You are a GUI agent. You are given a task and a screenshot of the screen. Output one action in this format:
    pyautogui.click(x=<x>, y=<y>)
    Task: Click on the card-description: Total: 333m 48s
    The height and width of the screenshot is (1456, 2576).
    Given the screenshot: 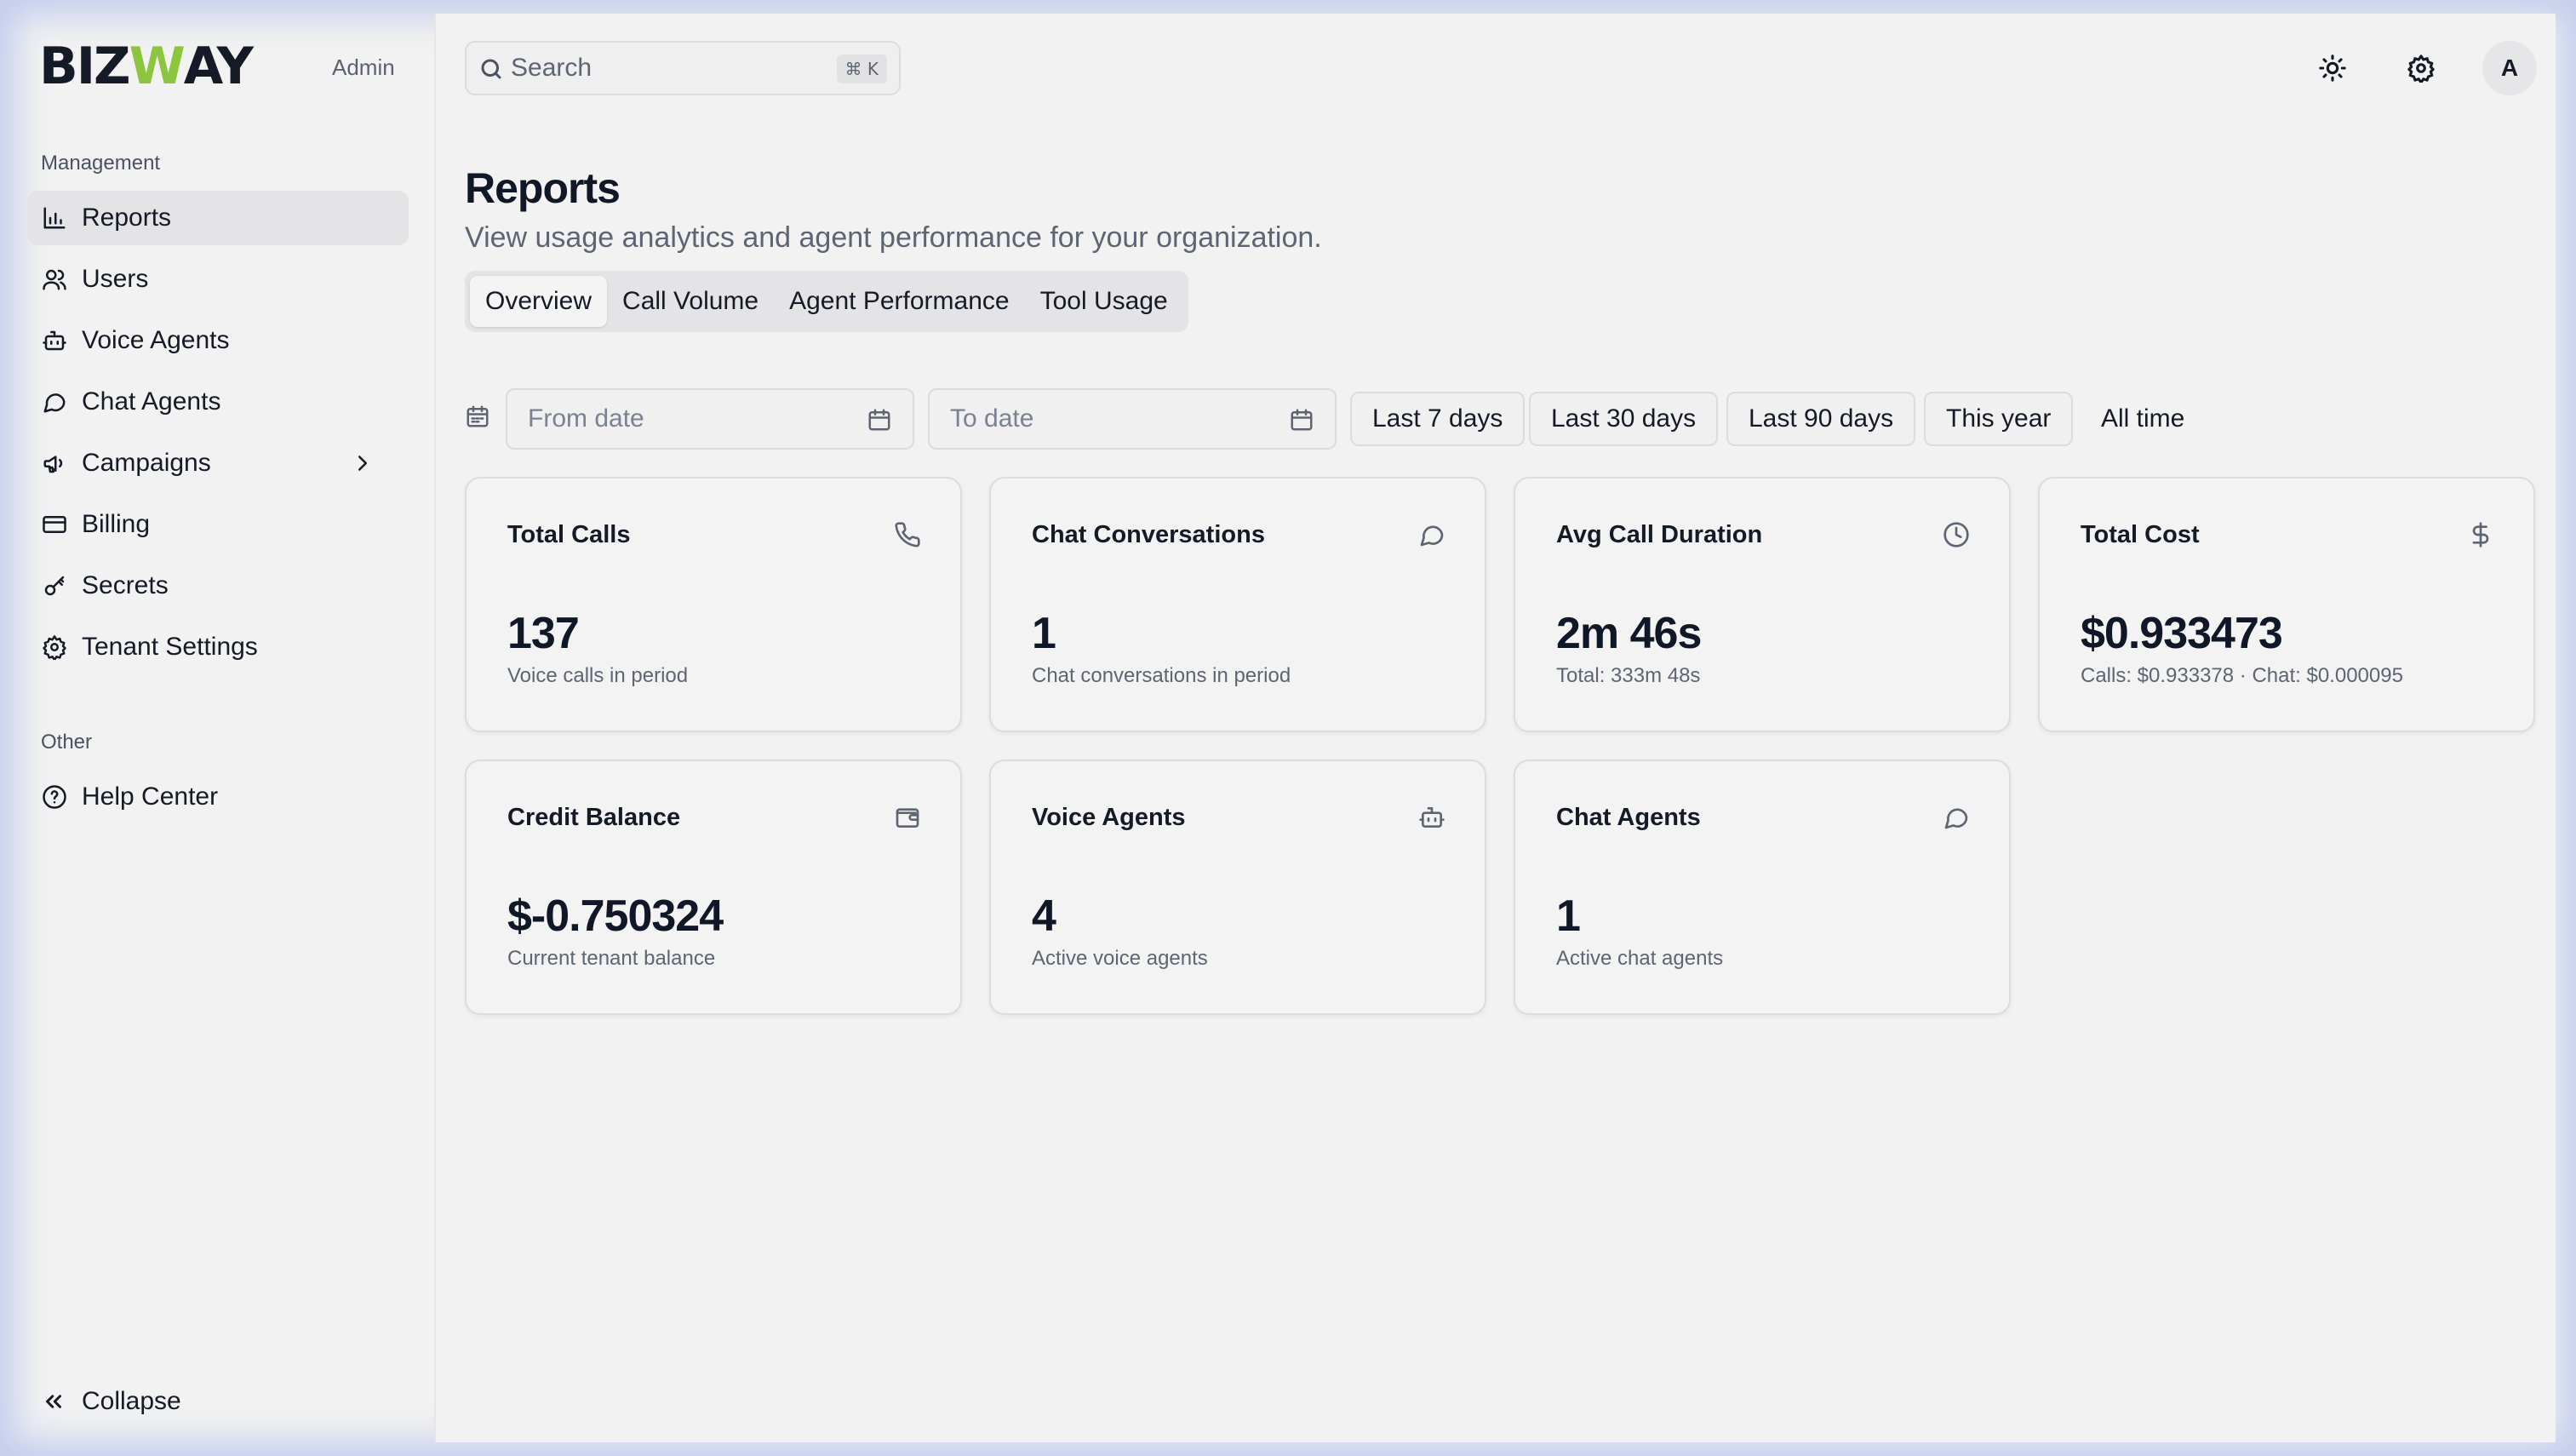 What is the action you would take?
    pyautogui.click(x=1628, y=675)
    